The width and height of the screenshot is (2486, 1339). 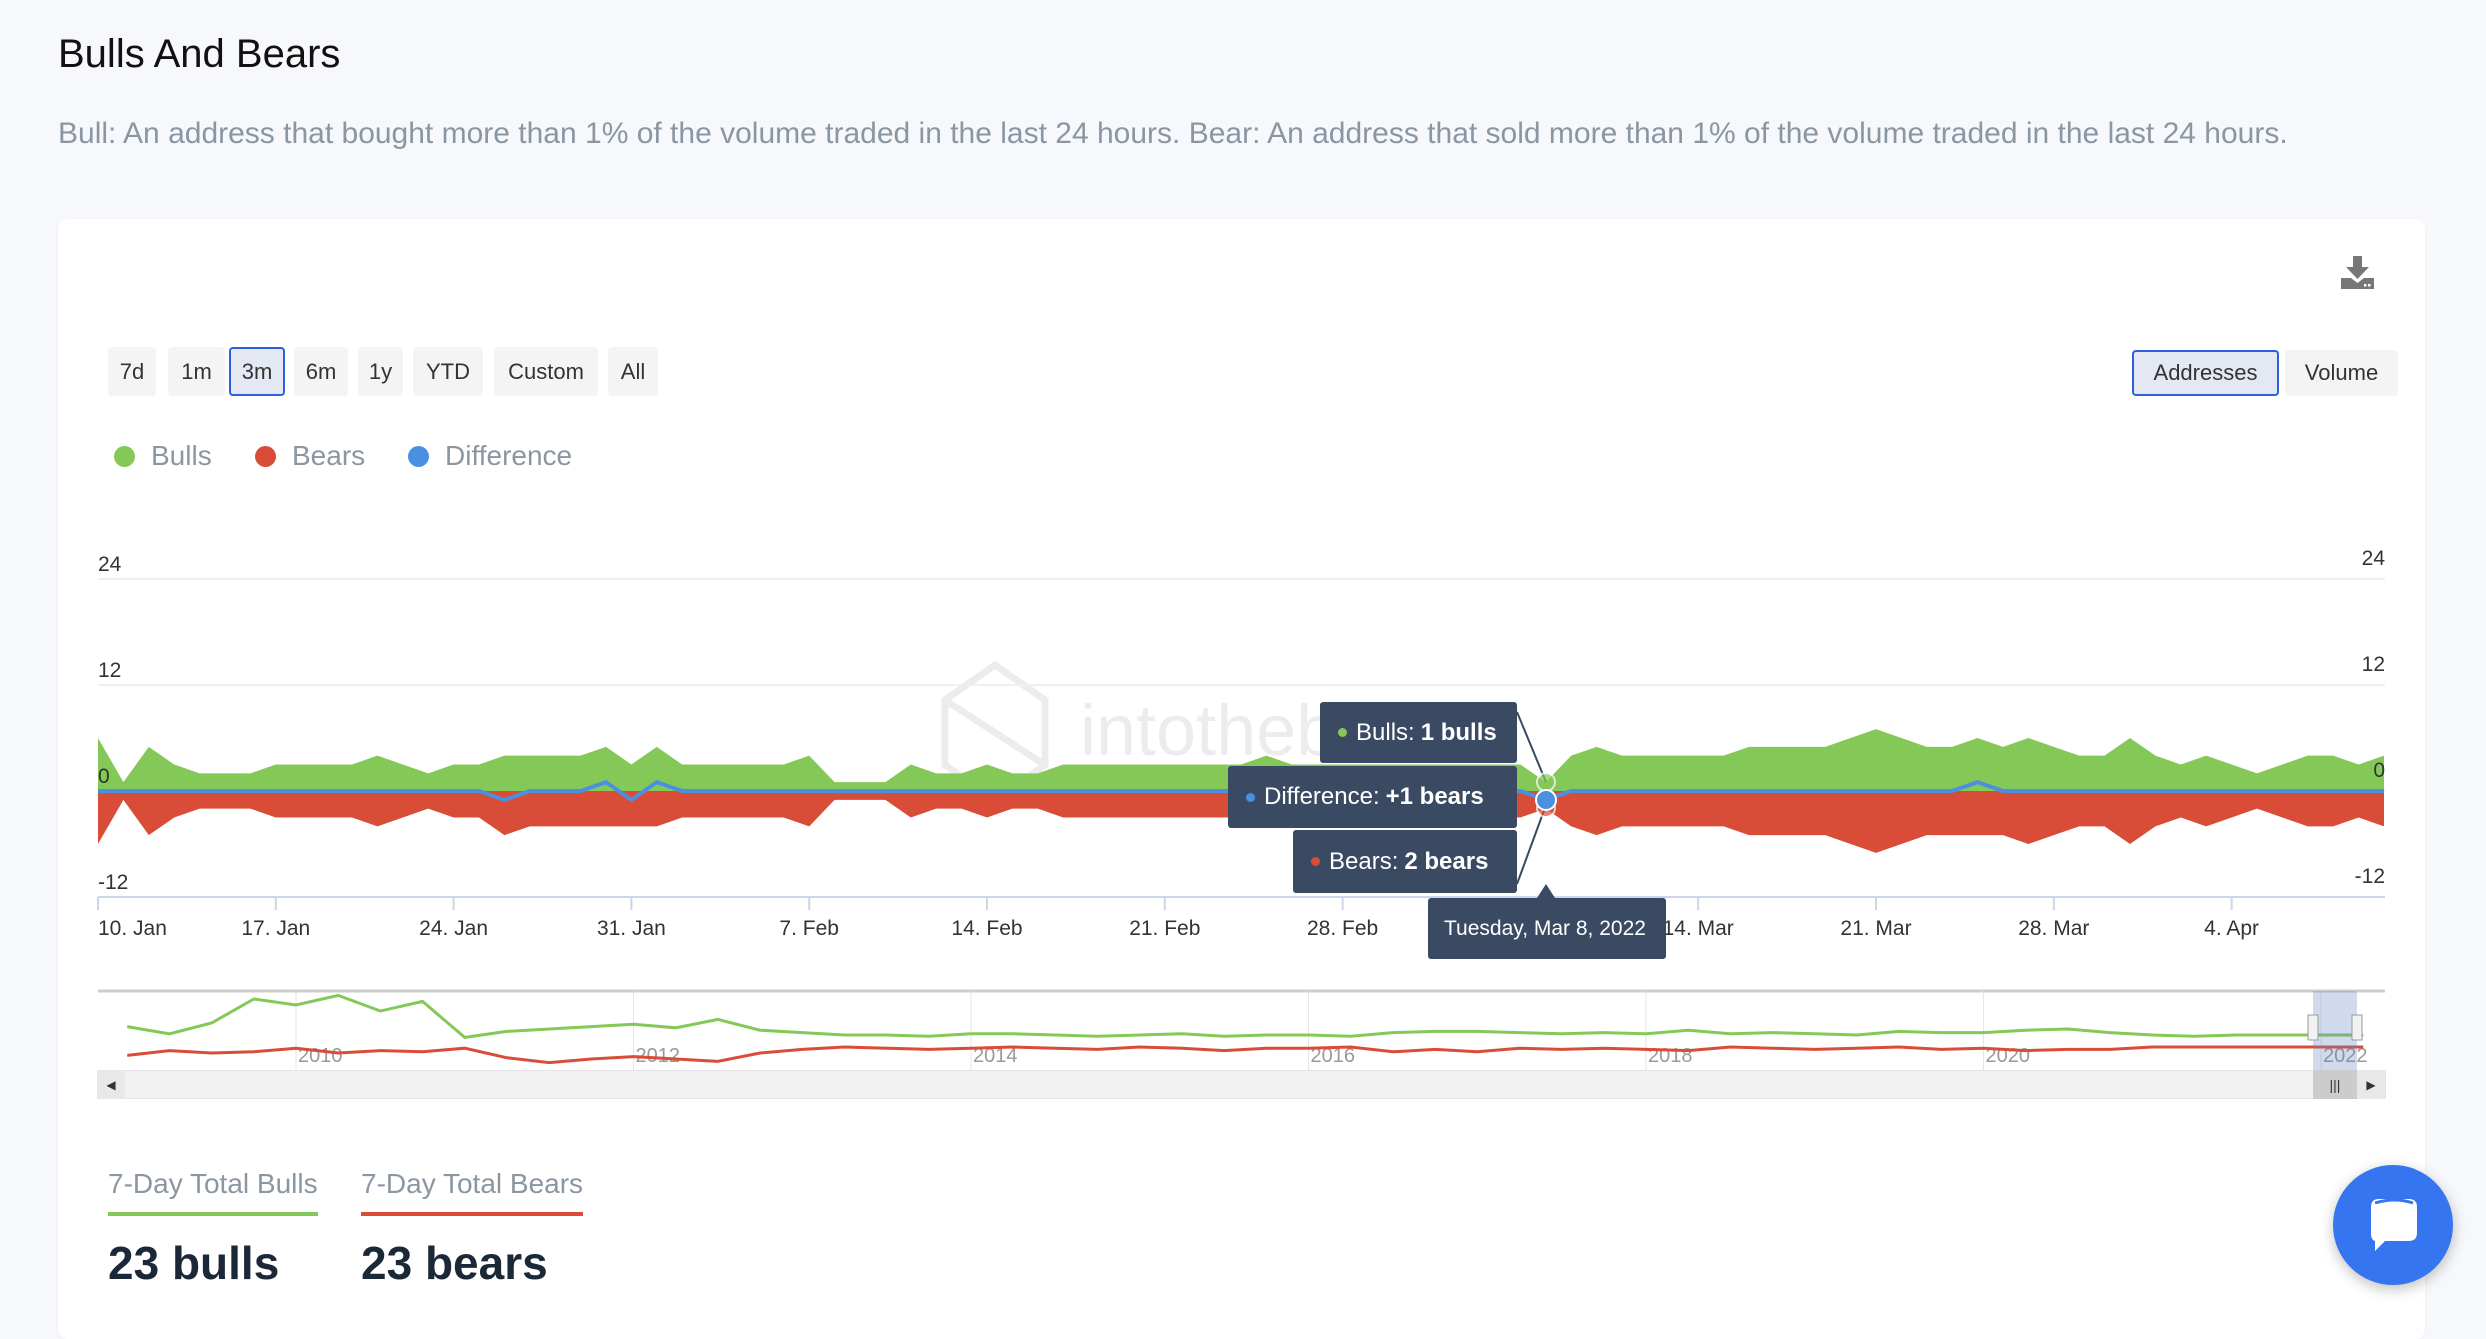 What do you see at coordinates (1698, 928) in the screenshot?
I see `x-tick-label: 14. Mar` at bounding box center [1698, 928].